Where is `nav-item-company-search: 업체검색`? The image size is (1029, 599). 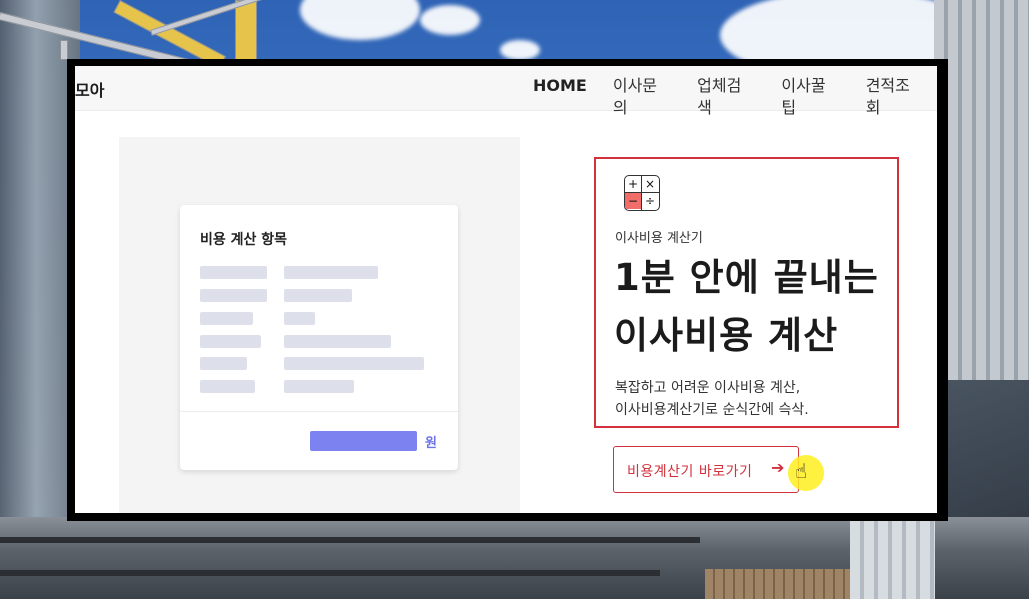 nav-item-company-search: 업체검색 is located at coordinates (726, 97).